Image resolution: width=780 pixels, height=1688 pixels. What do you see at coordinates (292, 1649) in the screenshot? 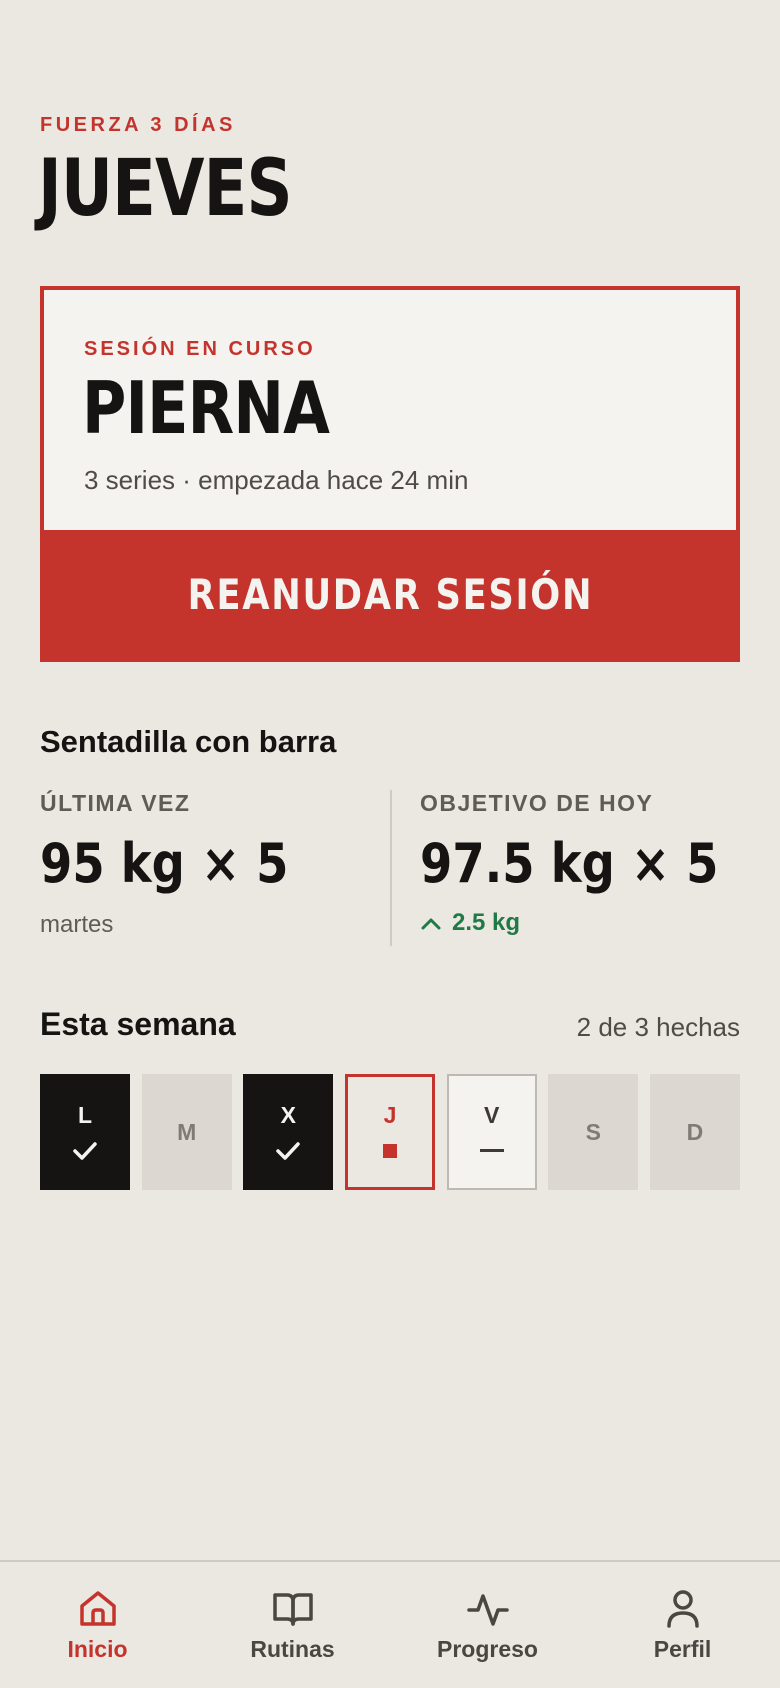
I see `tab-label: Rutinas` at bounding box center [292, 1649].